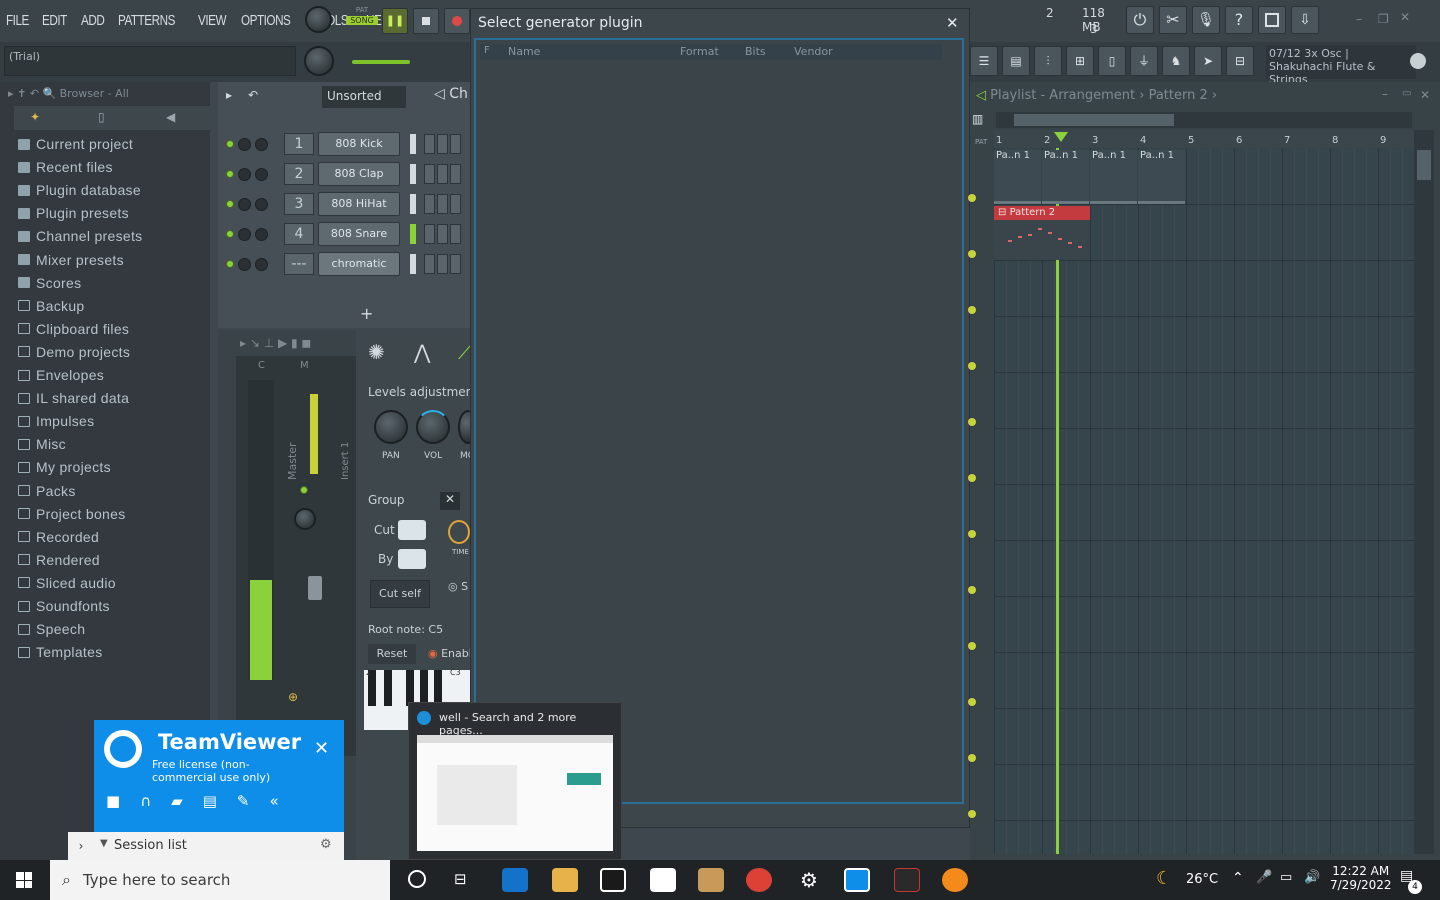 The width and height of the screenshot is (1440, 900). What do you see at coordinates (426, 21) in the screenshot?
I see `stop-button` at bounding box center [426, 21].